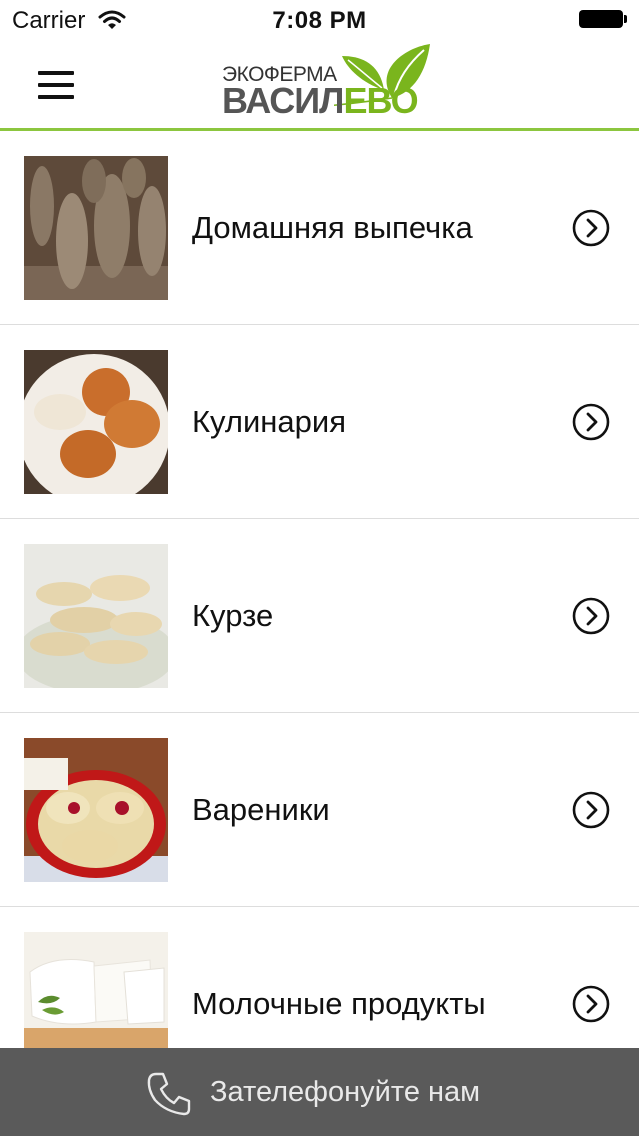 This screenshot has height=1136, width=639. I want to click on item-label: Курзе, so click(233, 615).